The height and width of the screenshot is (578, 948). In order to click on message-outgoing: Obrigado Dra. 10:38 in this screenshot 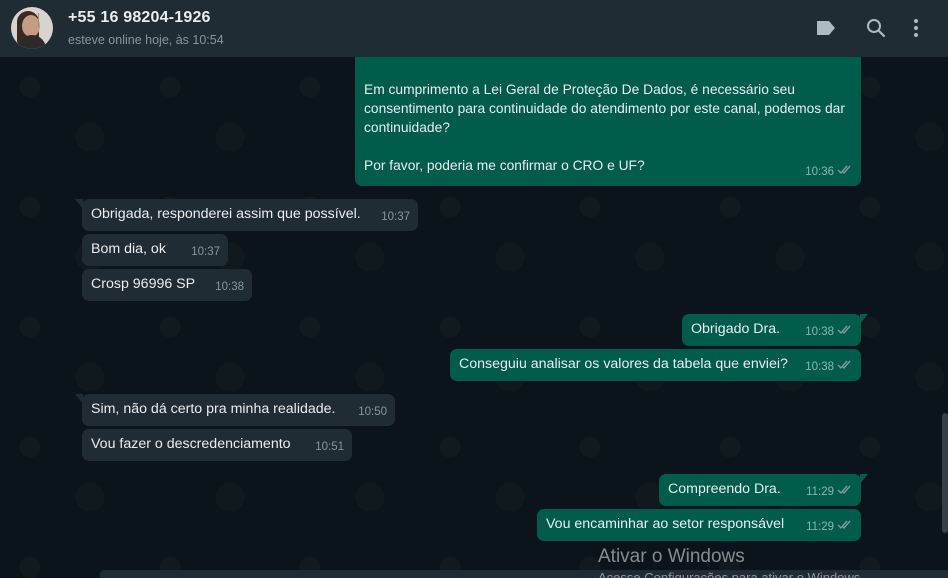, I will do `click(775, 330)`.